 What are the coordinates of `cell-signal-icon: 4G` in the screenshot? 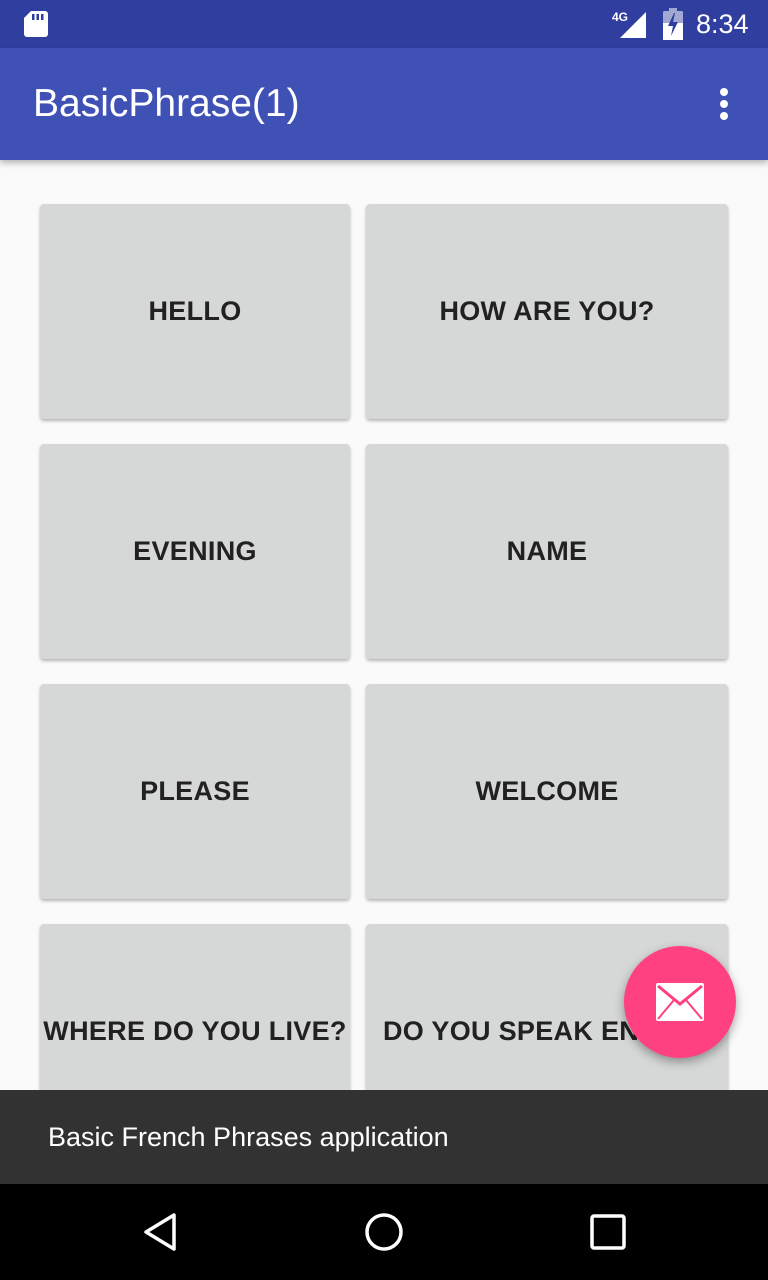 It's located at (629, 24).